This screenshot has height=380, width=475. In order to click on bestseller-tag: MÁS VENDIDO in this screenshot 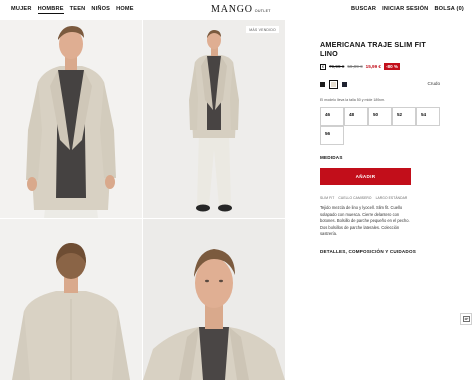, I will do `click(262, 29)`.